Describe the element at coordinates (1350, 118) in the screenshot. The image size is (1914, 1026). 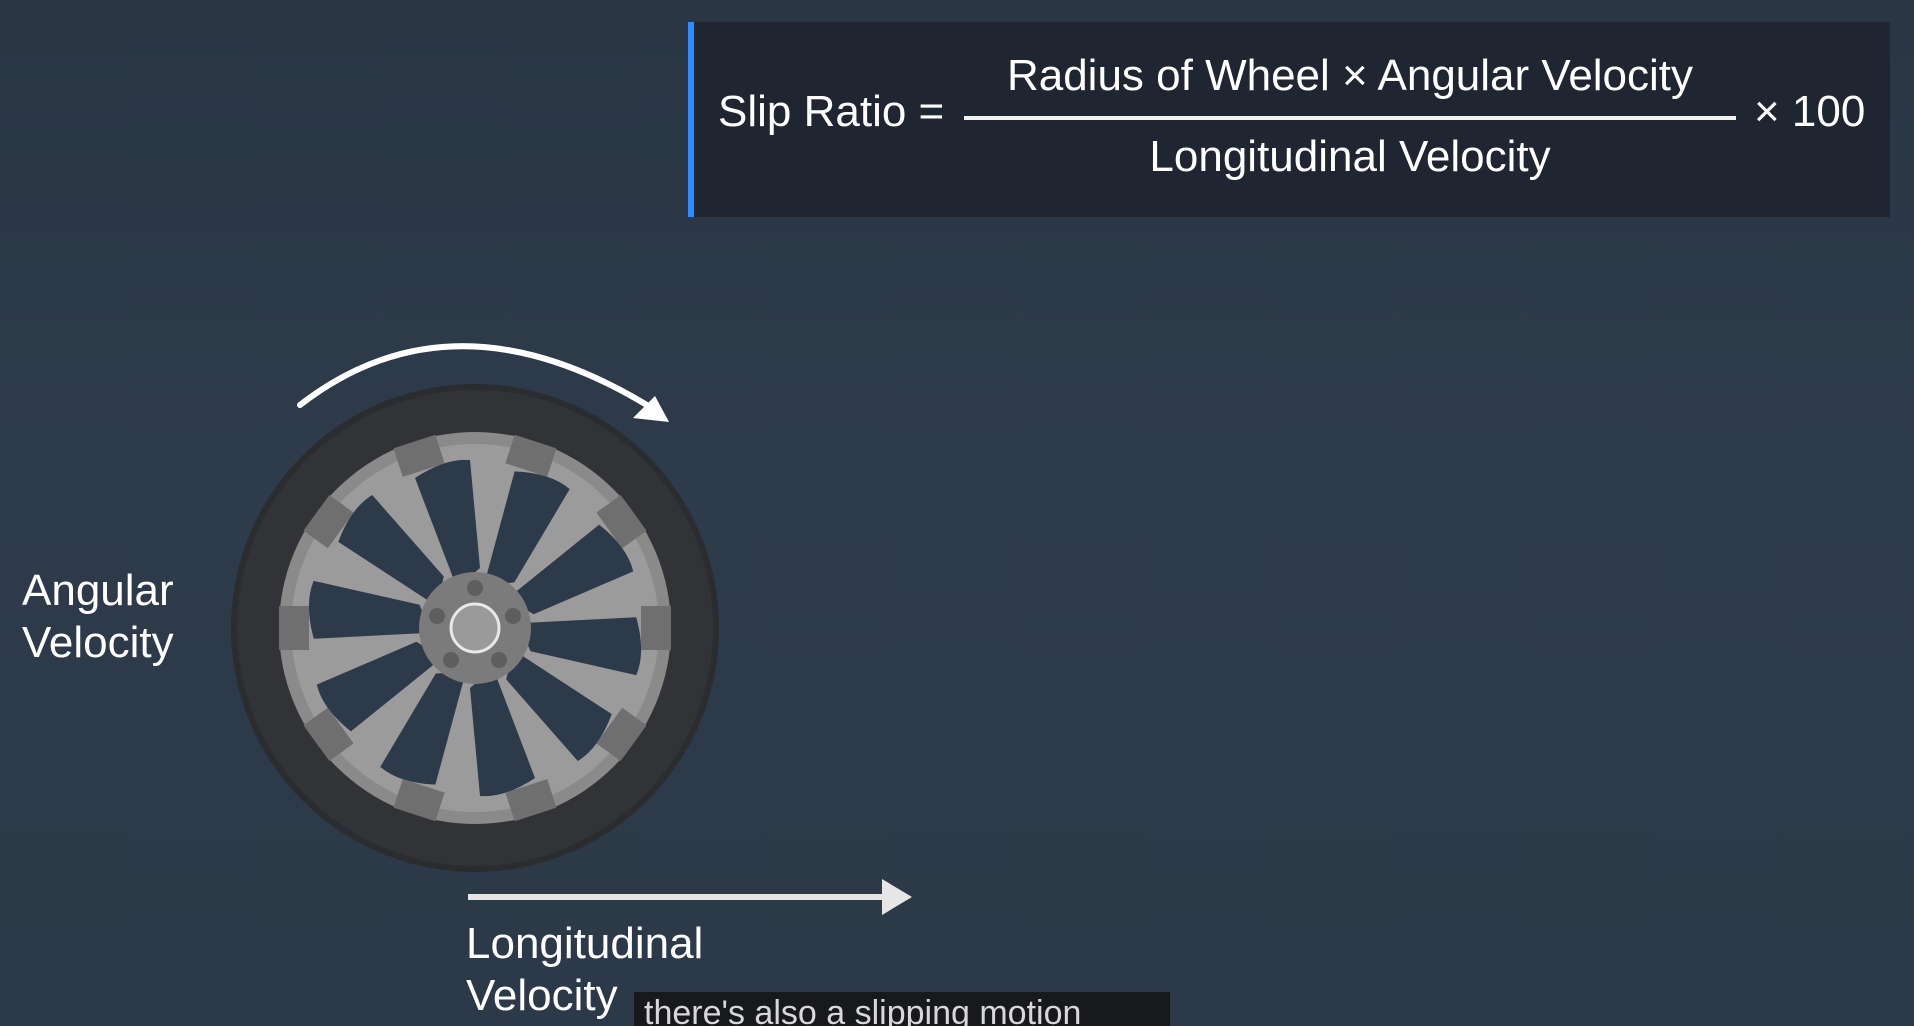
I see `fraction-bar` at that location.